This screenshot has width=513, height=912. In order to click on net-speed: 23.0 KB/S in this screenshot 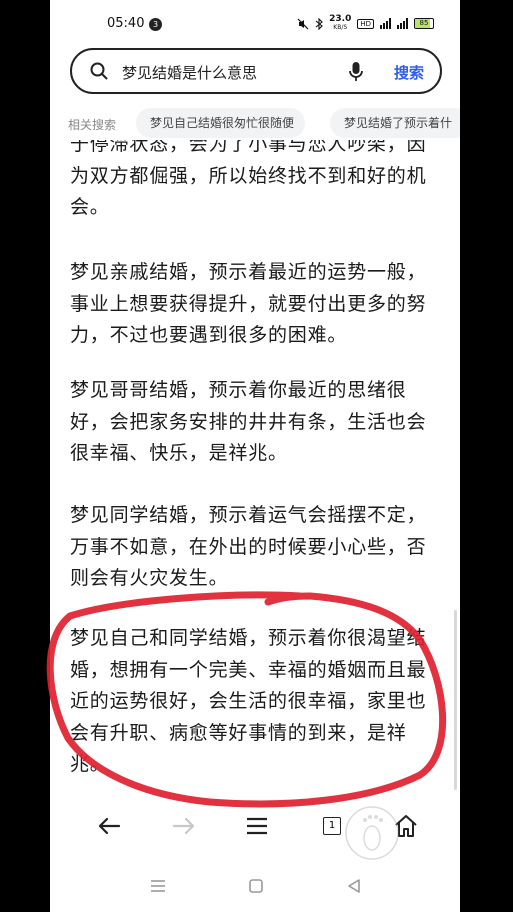, I will do `click(340, 23)`.